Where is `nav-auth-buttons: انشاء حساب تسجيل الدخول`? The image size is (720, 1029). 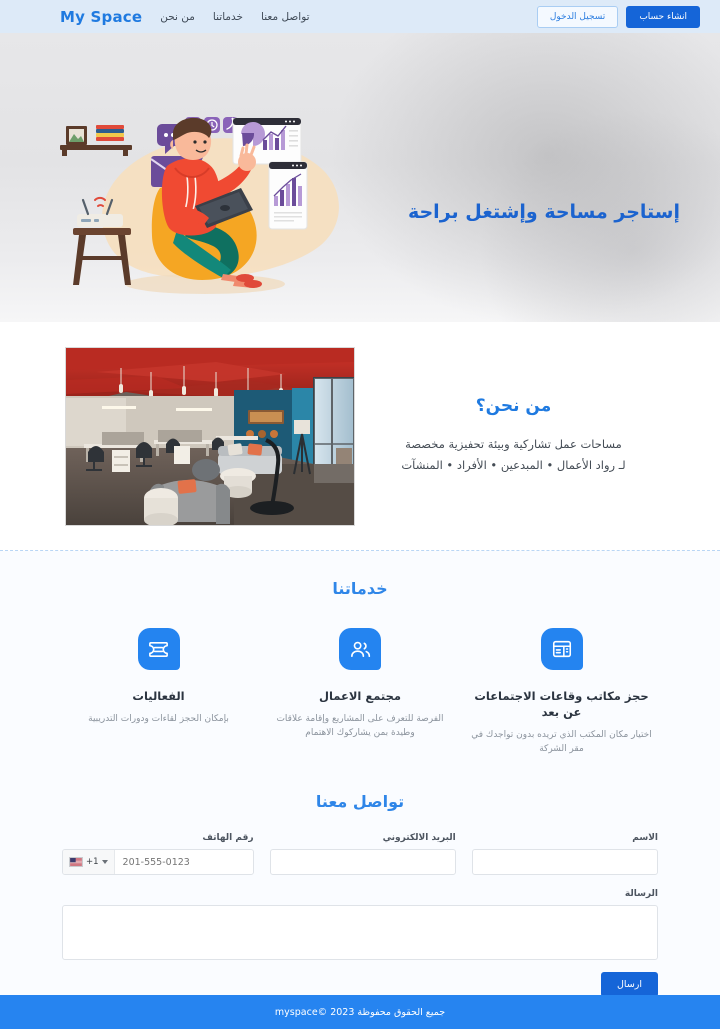 nav-auth-buttons: انشاء حساب تسجيل الدخول is located at coordinates (618, 16).